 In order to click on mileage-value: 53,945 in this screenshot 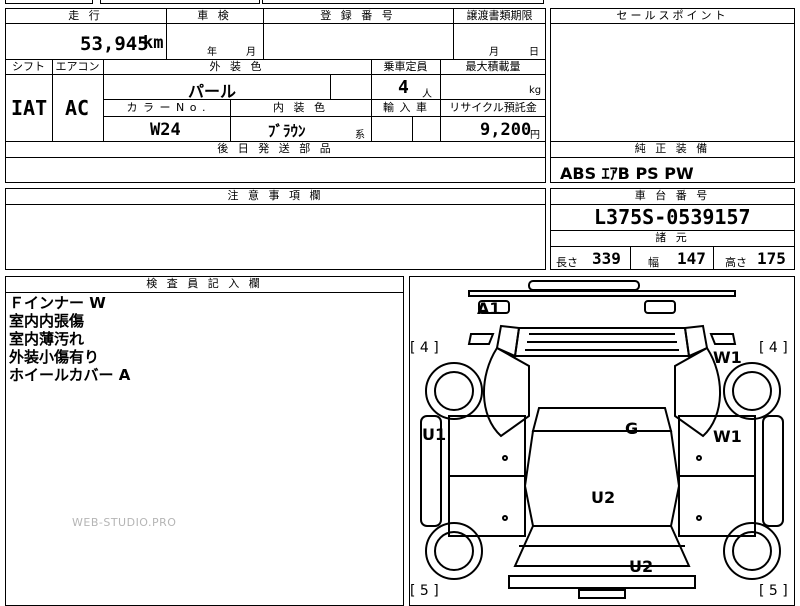, I will do `click(114, 44)`.